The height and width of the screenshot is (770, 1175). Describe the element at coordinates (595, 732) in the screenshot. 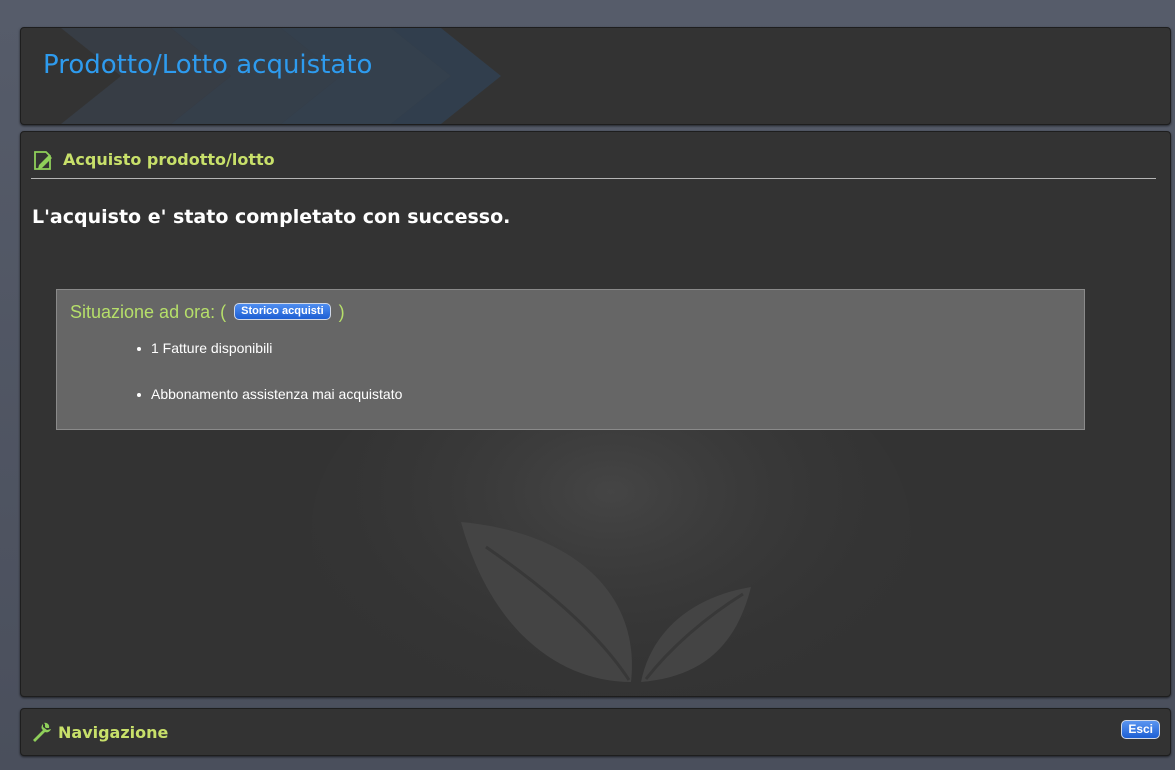

I see `footer-panel: Navigazione Esci` at that location.